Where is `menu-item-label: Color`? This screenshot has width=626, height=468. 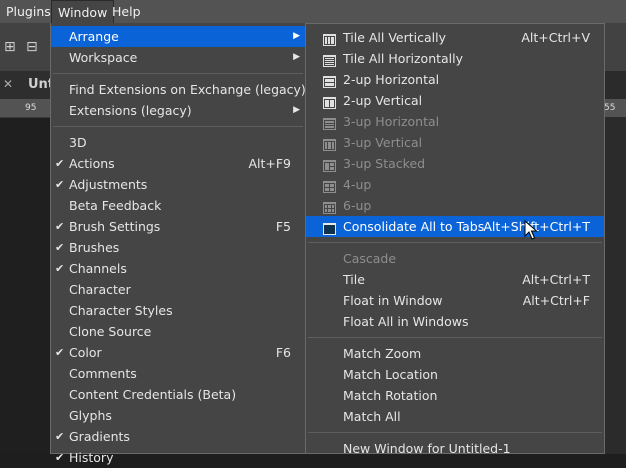 menu-item-label: Color is located at coordinates (85, 352).